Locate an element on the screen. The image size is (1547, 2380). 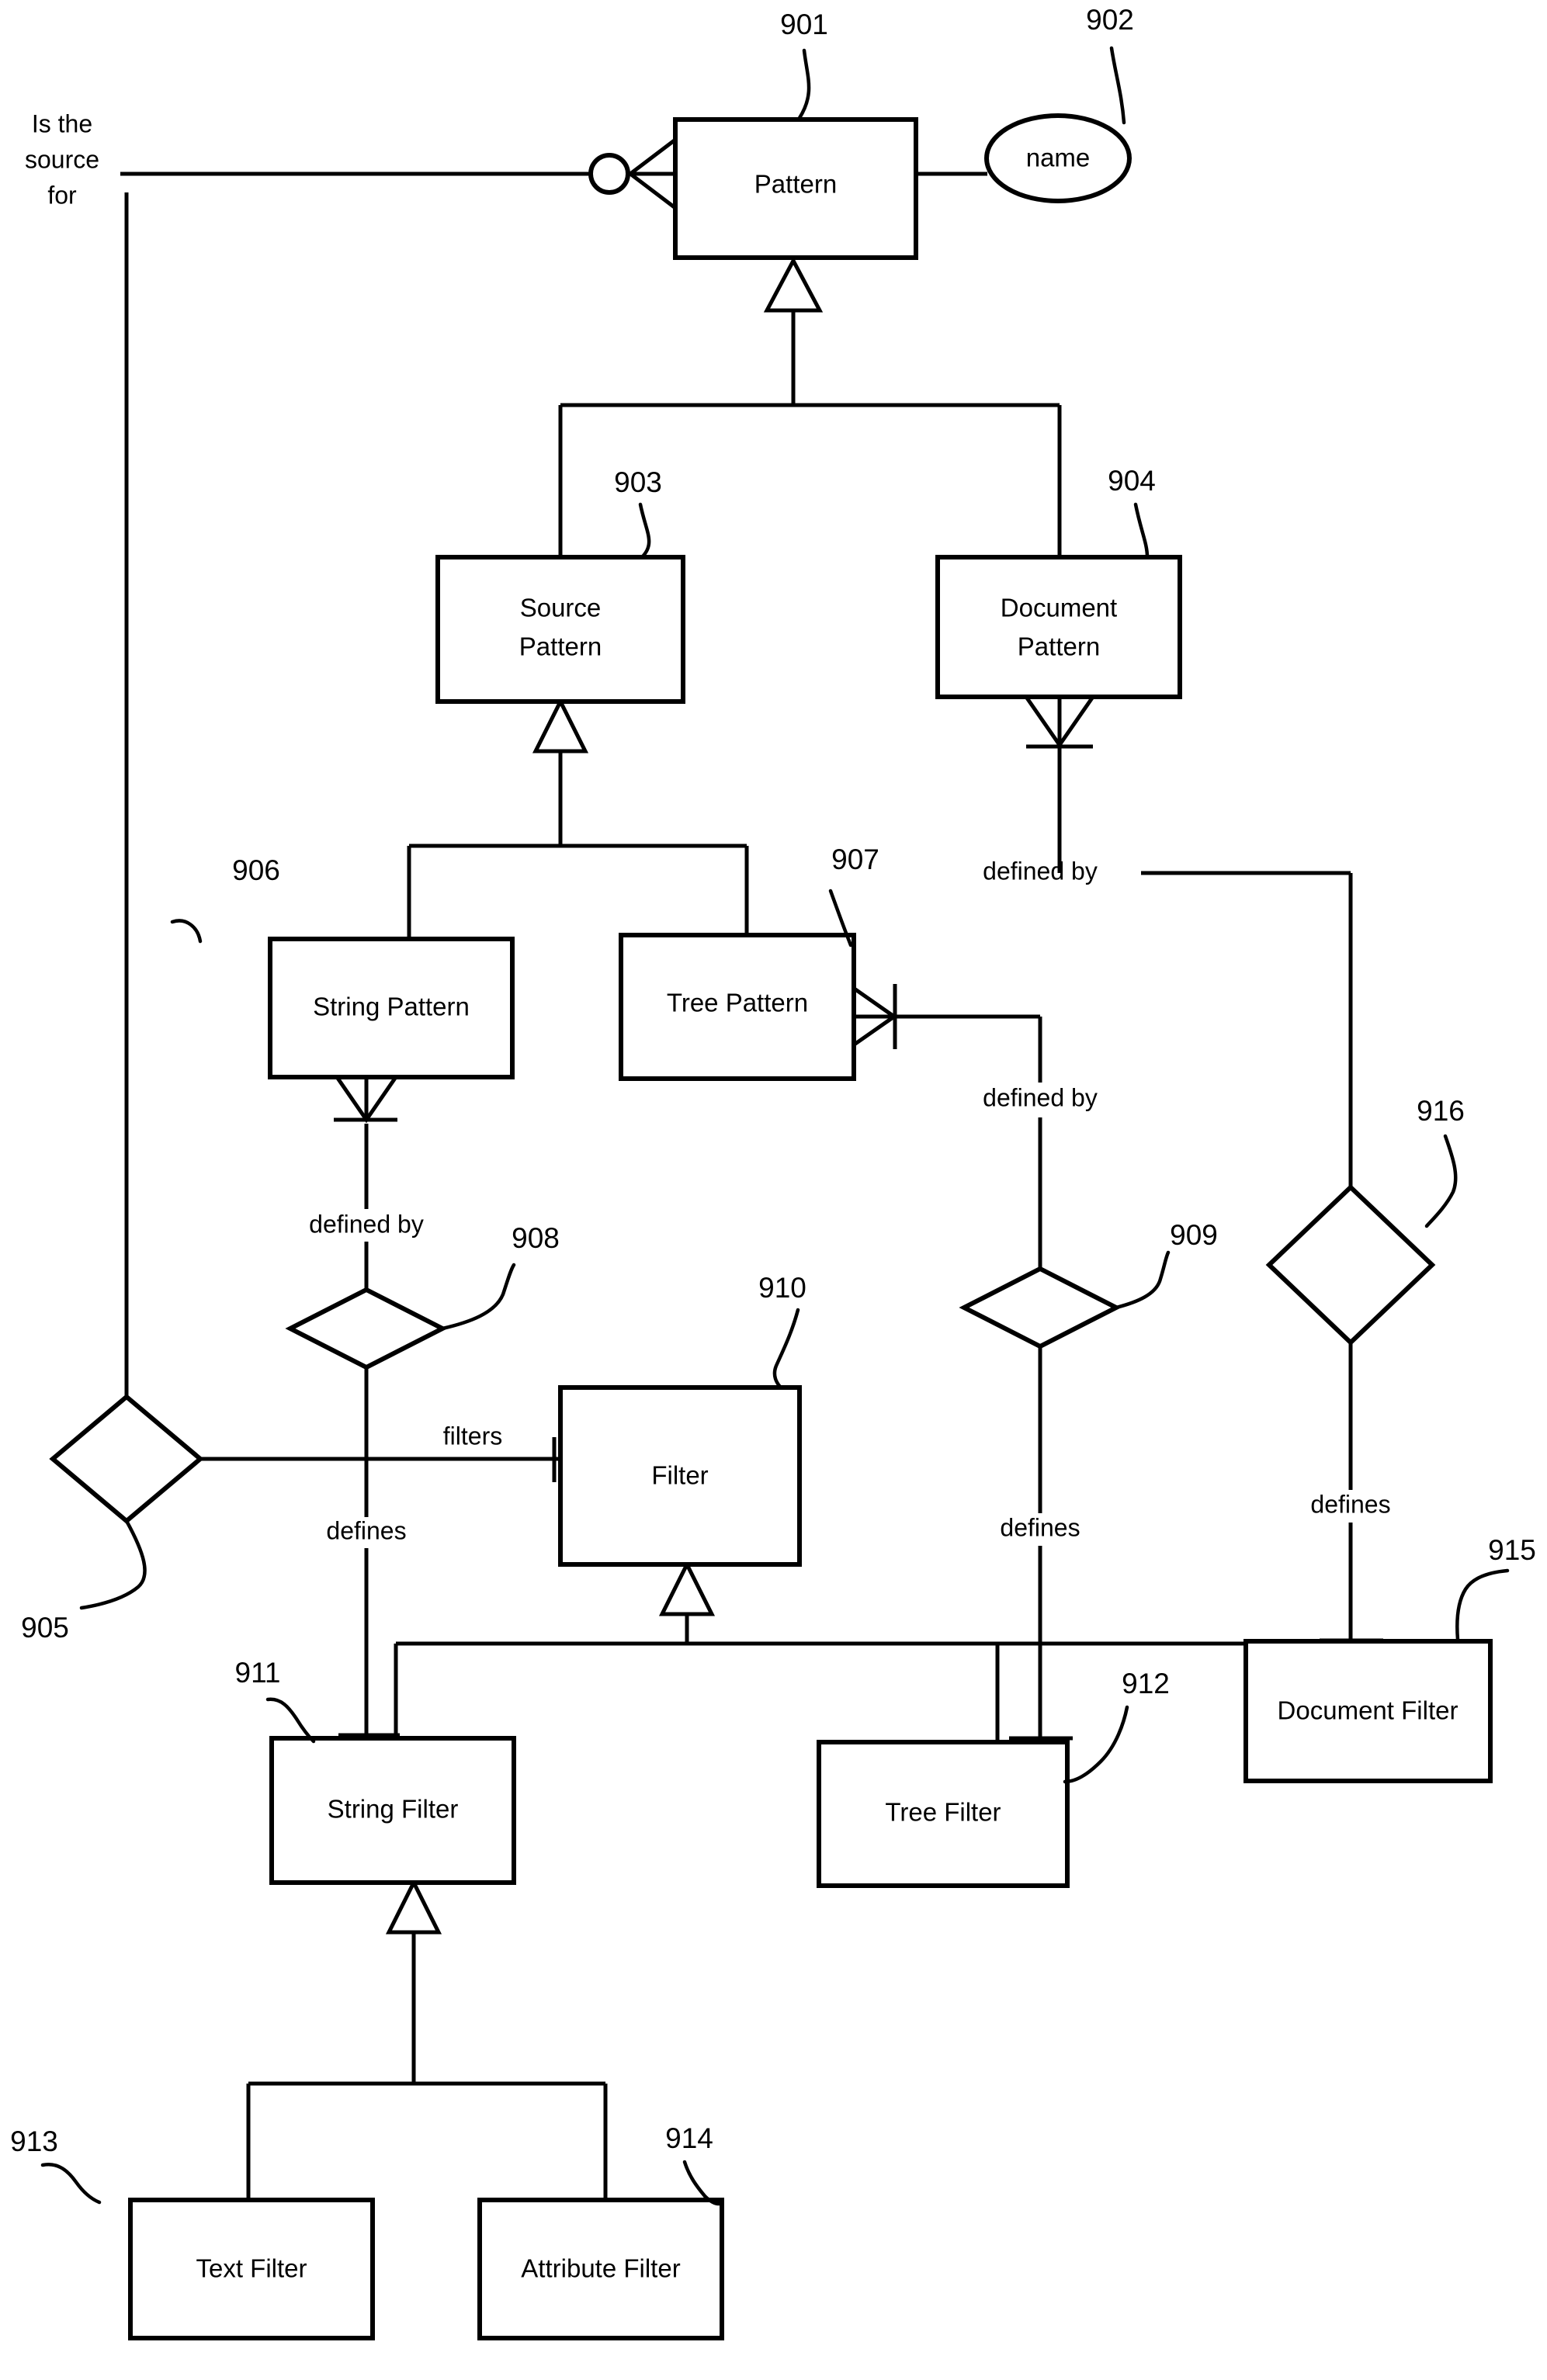
entity-box-source-pattern is located at coordinates (560, 629).